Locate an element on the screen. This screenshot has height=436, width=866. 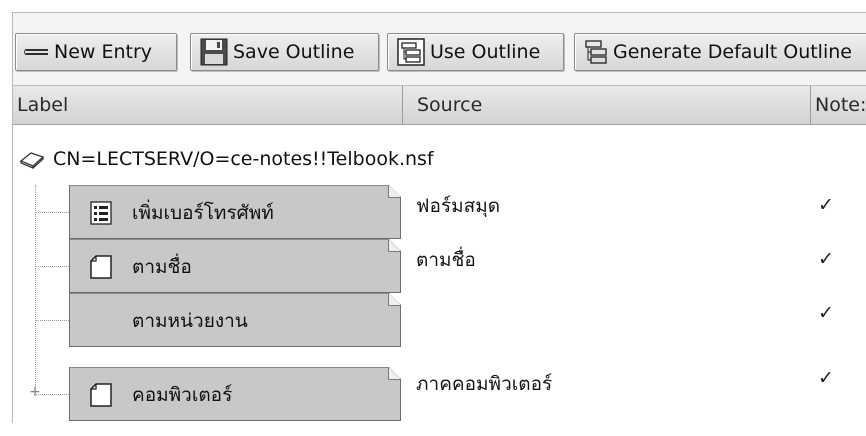
outline-root: CN=LECTSERV/O=ce-notes!!Telbook.nsf is located at coordinates (226, 159).